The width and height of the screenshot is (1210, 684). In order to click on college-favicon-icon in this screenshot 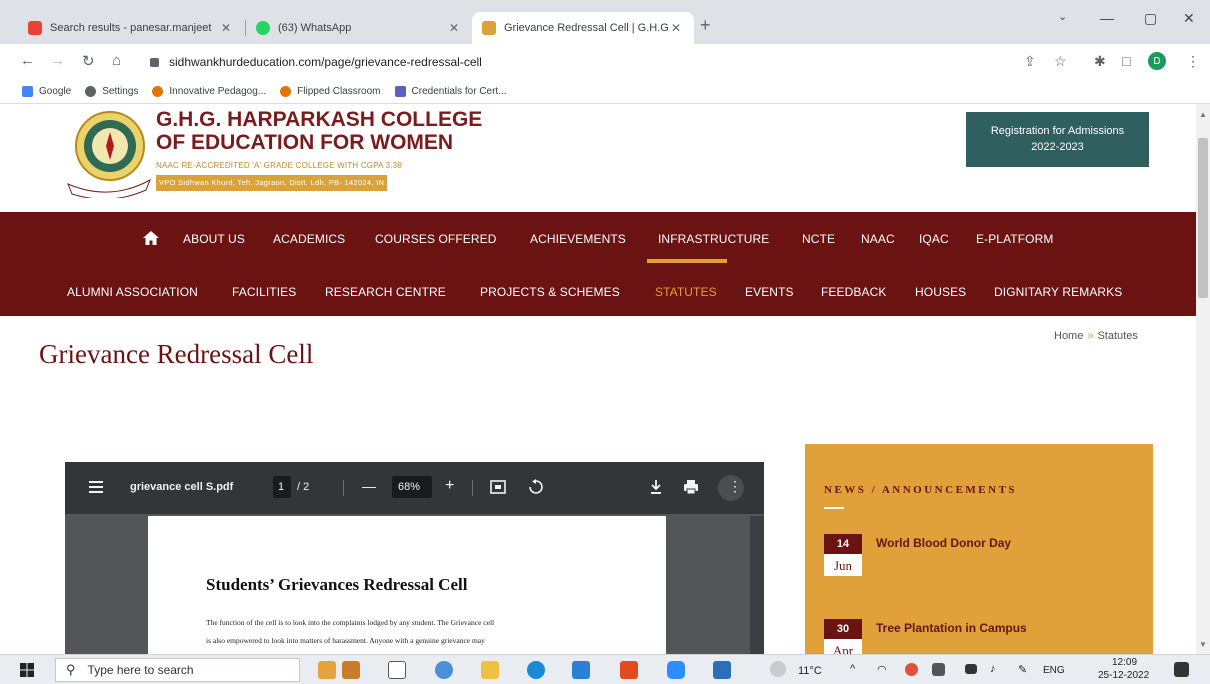, I will do `click(489, 28)`.